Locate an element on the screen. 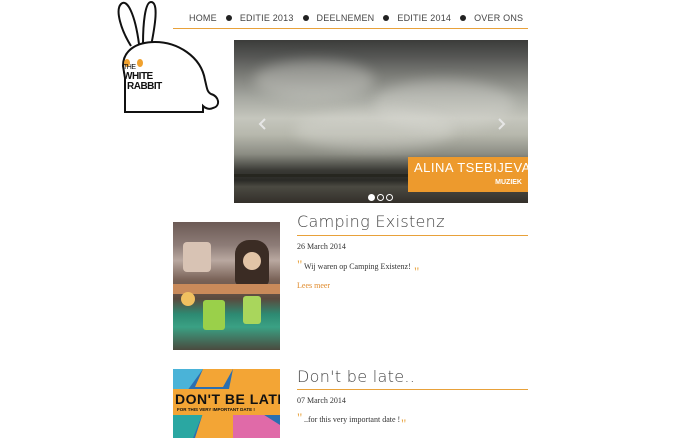 This screenshot has width=700, height=438. nav-label: DEELNEMEN is located at coordinates (345, 18).